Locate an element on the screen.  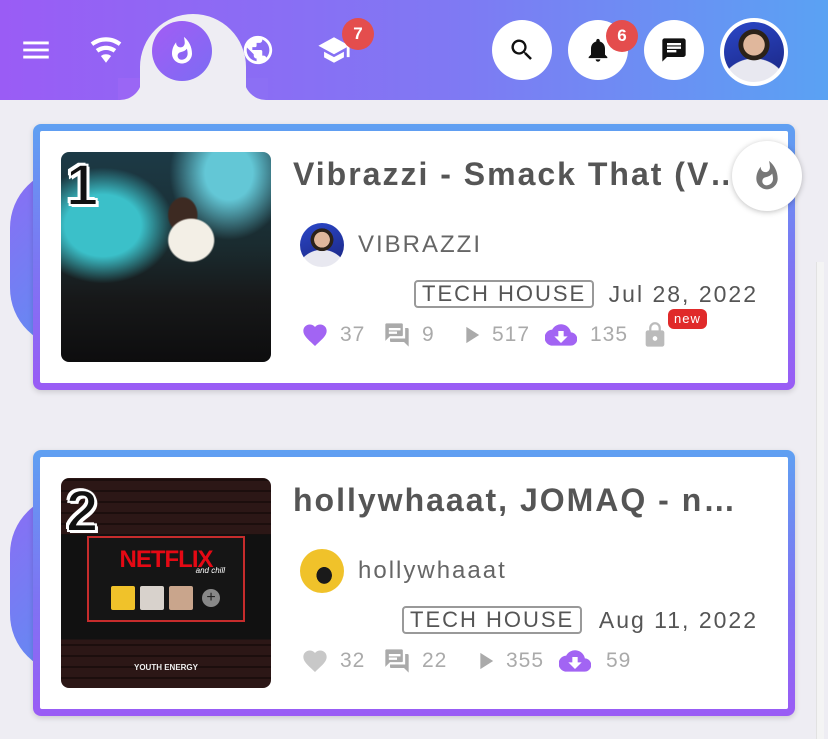
search-button is located at coordinates (522, 50).